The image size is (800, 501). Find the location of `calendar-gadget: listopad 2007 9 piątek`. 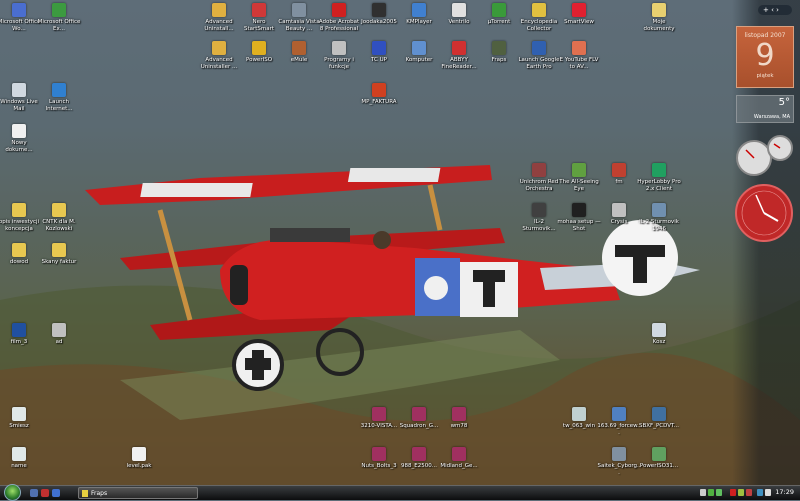

calendar-gadget: listopad 2007 9 piątek is located at coordinates (765, 57).